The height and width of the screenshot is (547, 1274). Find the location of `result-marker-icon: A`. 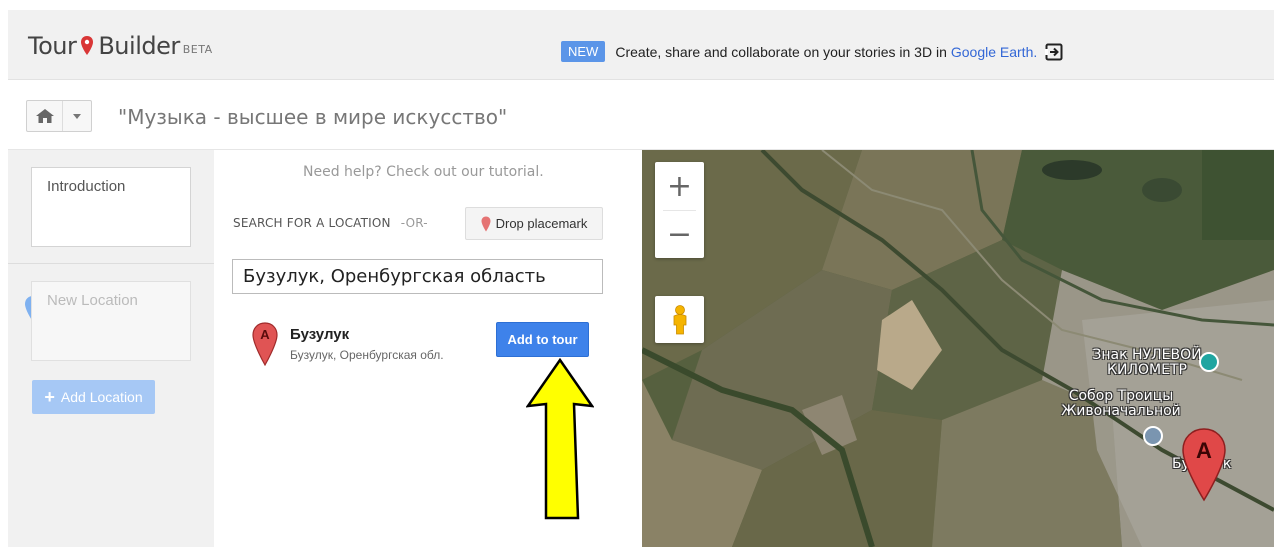

result-marker-icon: A is located at coordinates (265, 344).